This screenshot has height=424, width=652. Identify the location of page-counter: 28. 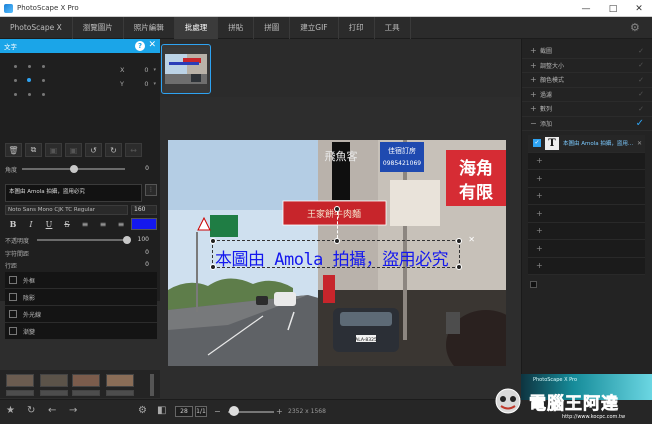
(184, 411).